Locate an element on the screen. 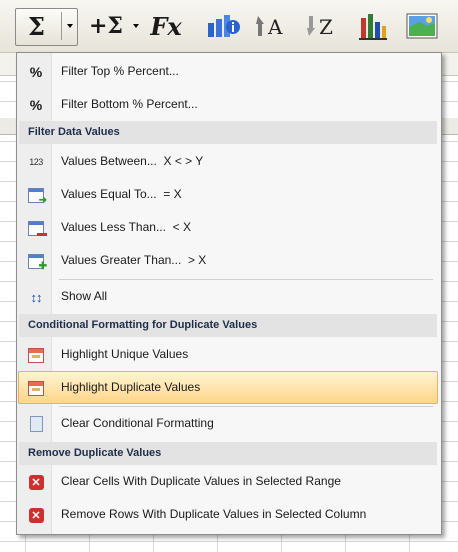 The height and width of the screenshot is (552, 458). menu-item-values-equal-to: ➜ Values Equal To... = X is located at coordinates (228, 194).